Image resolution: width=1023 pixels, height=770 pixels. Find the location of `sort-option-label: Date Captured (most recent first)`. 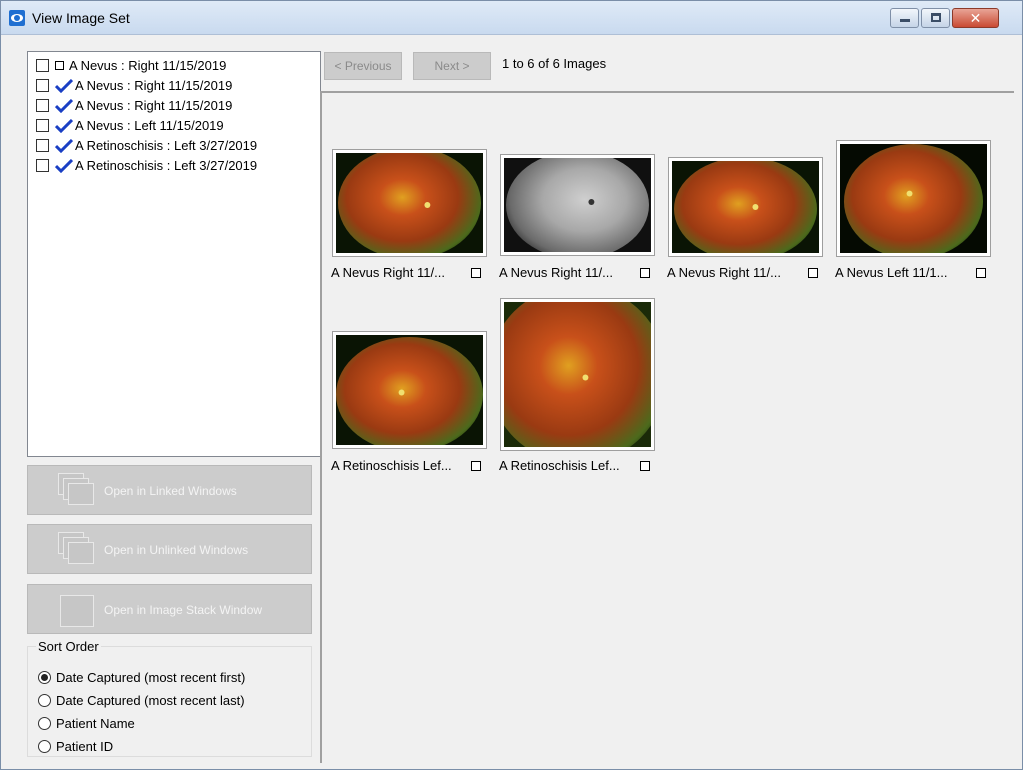

sort-option-label: Date Captured (most recent first) is located at coordinates (151, 677).